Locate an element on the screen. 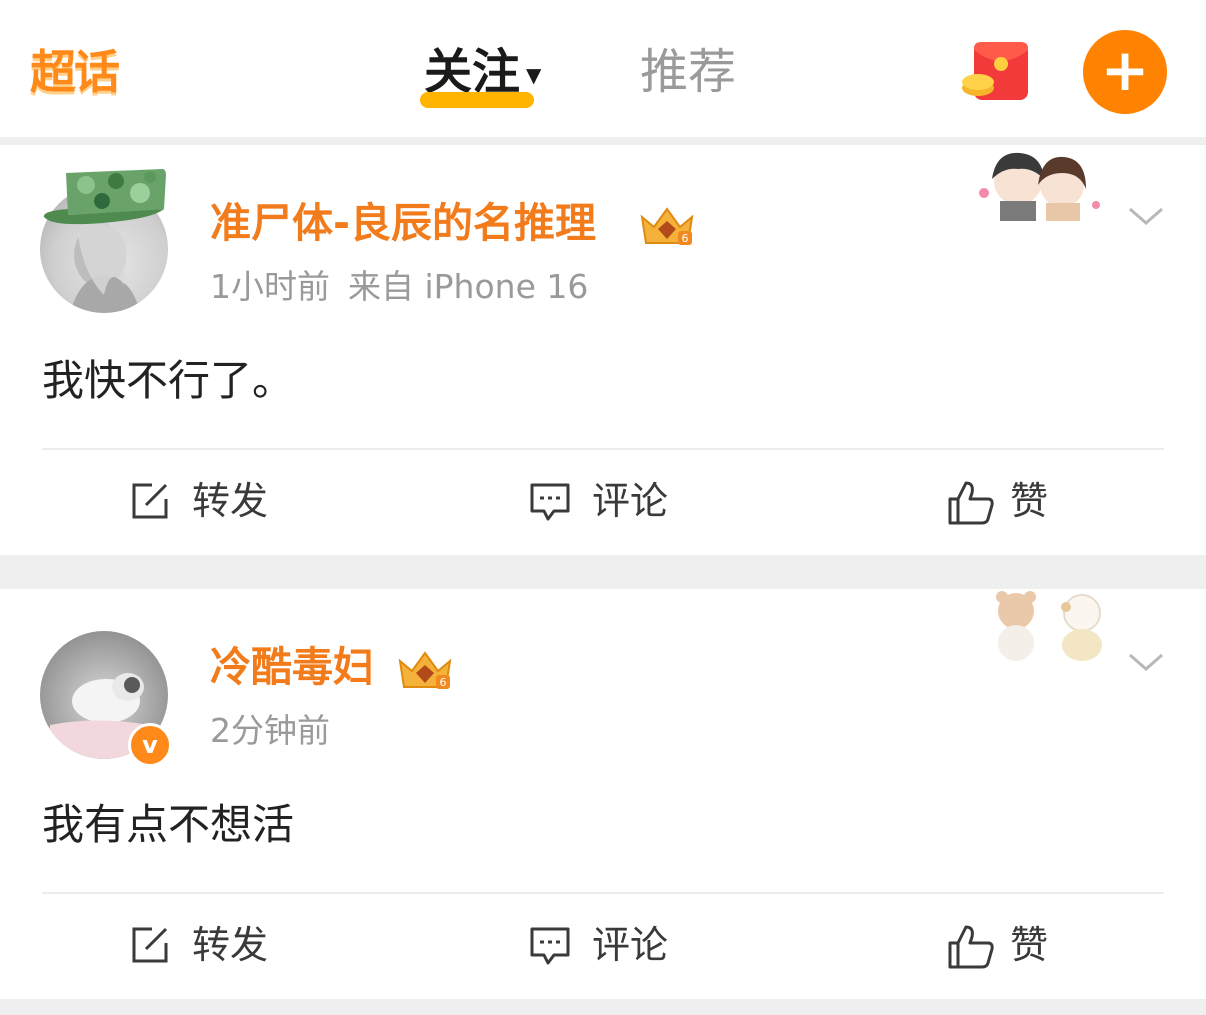 This screenshot has width=1206, height=1015. top-nav-bar: 超话 关注 ▼ 推荐 + is located at coordinates (603, 68).